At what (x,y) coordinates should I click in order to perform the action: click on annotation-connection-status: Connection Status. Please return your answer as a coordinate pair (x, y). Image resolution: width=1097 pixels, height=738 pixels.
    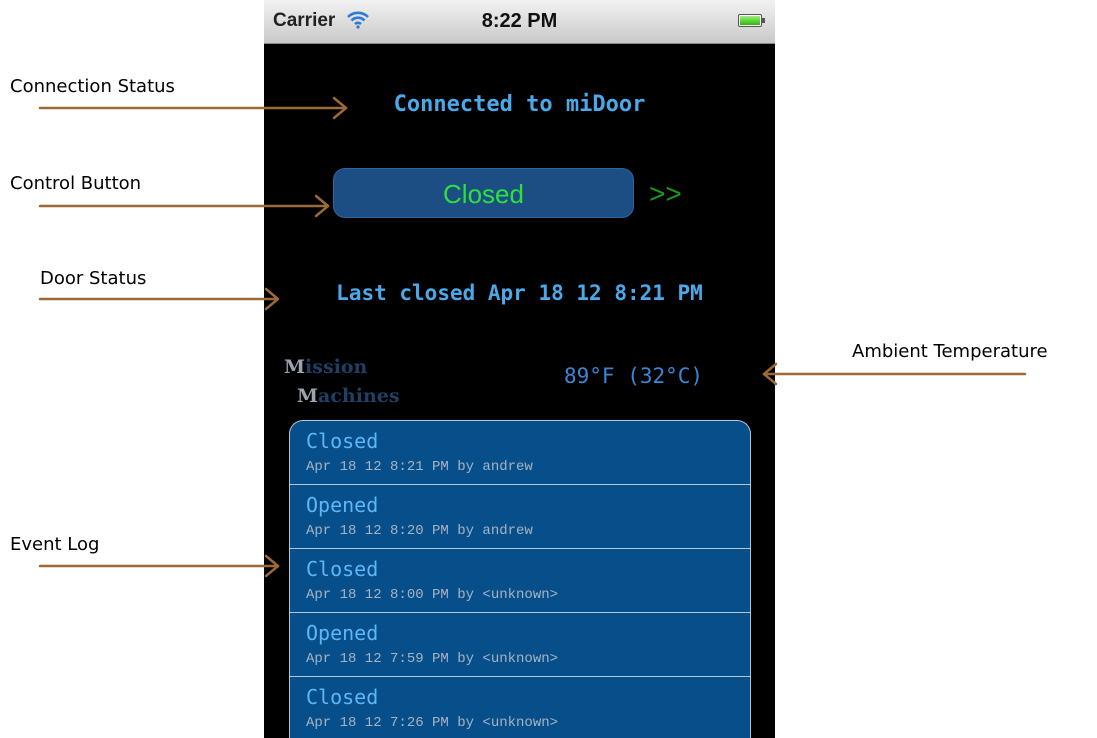
    Looking at the image, I should click on (92, 86).